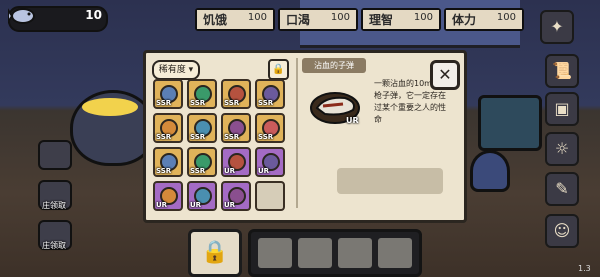 Image resolution: width=600 pixels, height=277 pixels. Describe the element at coordinates (352, 120) in the screenshot. I see `item-rarity-badge: UR` at that location.